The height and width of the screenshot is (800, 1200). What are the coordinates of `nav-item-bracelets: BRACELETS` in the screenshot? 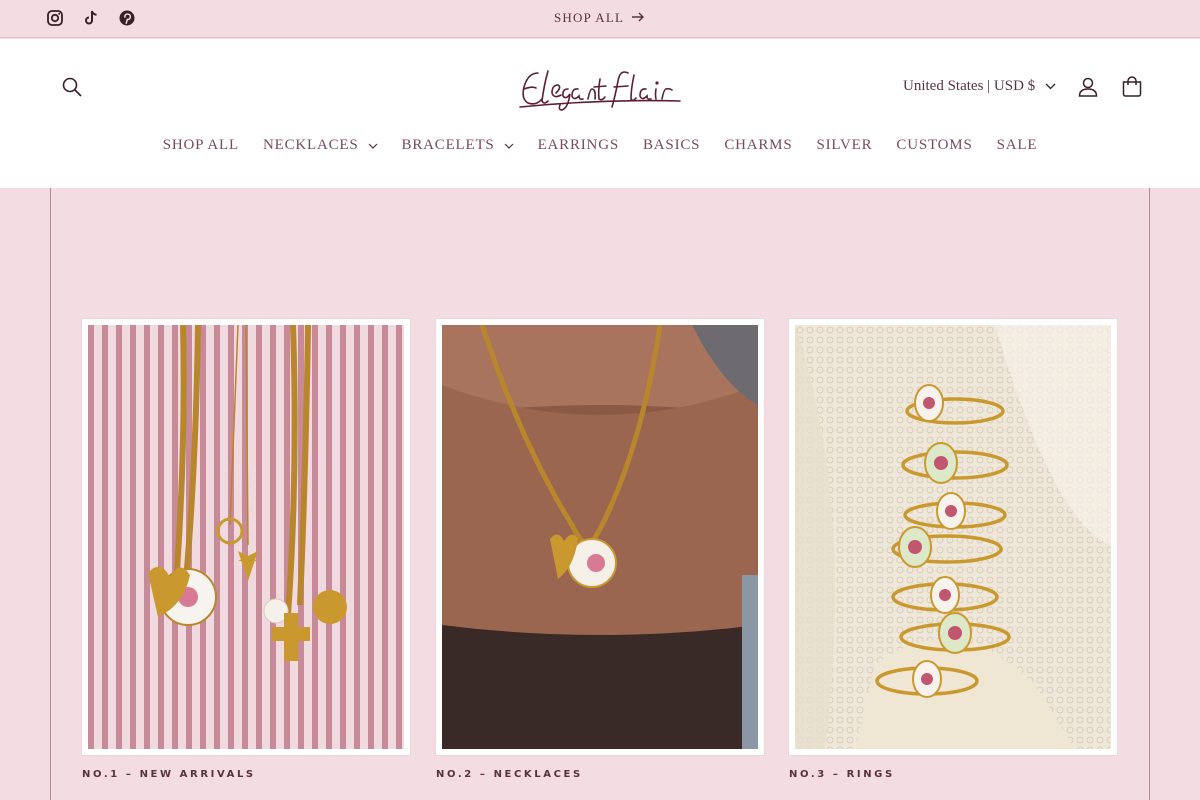 It's located at (458, 145).